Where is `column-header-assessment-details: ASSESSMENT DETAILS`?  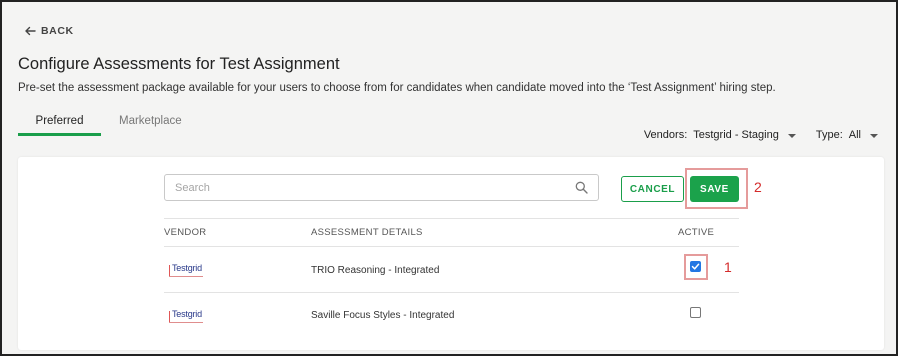 column-header-assessment-details: ASSESSMENT DETAILS is located at coordinates (367, 232).